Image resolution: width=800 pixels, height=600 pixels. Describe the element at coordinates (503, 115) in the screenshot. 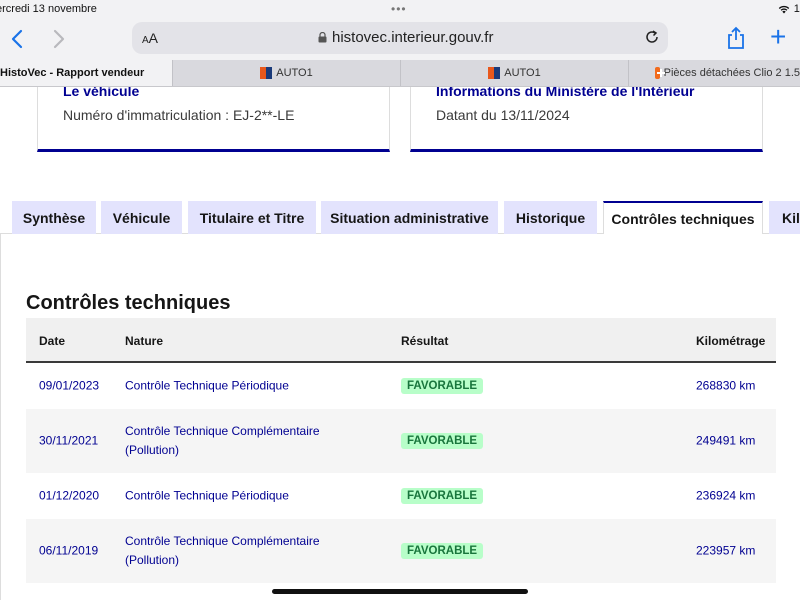

I see `report-date: Datant du 13/11/2024` at that location.